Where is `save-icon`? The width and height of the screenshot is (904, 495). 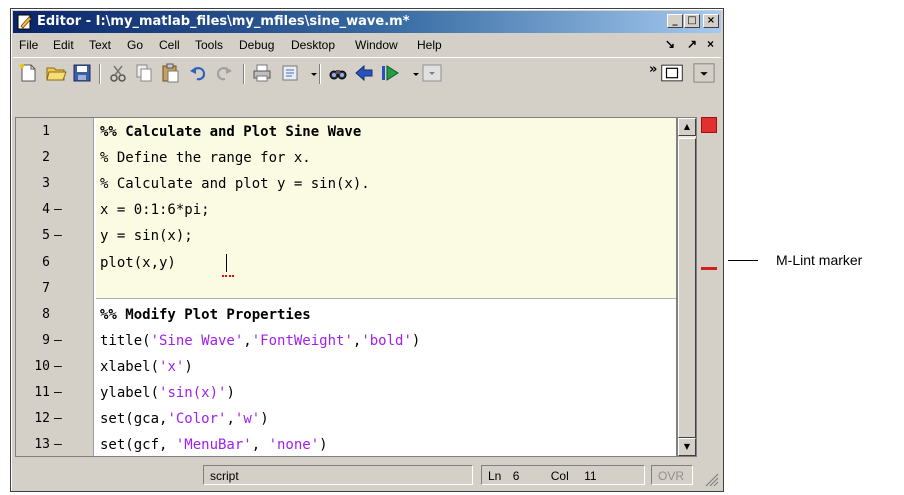 save-icon is located at coordinates (82, 73).